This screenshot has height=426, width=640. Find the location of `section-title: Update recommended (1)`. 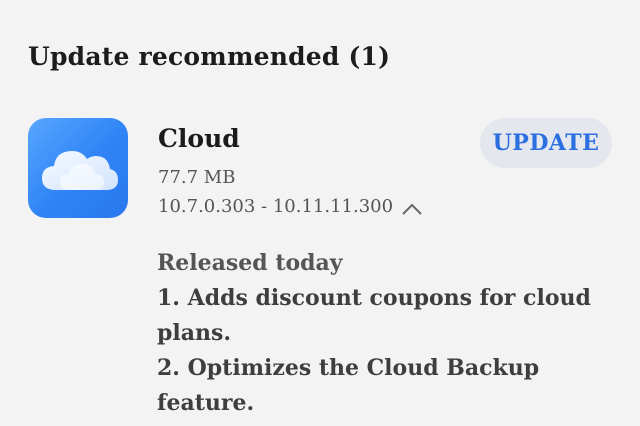

section-title: Update recommended (1) is located at coordinates (209, 56).